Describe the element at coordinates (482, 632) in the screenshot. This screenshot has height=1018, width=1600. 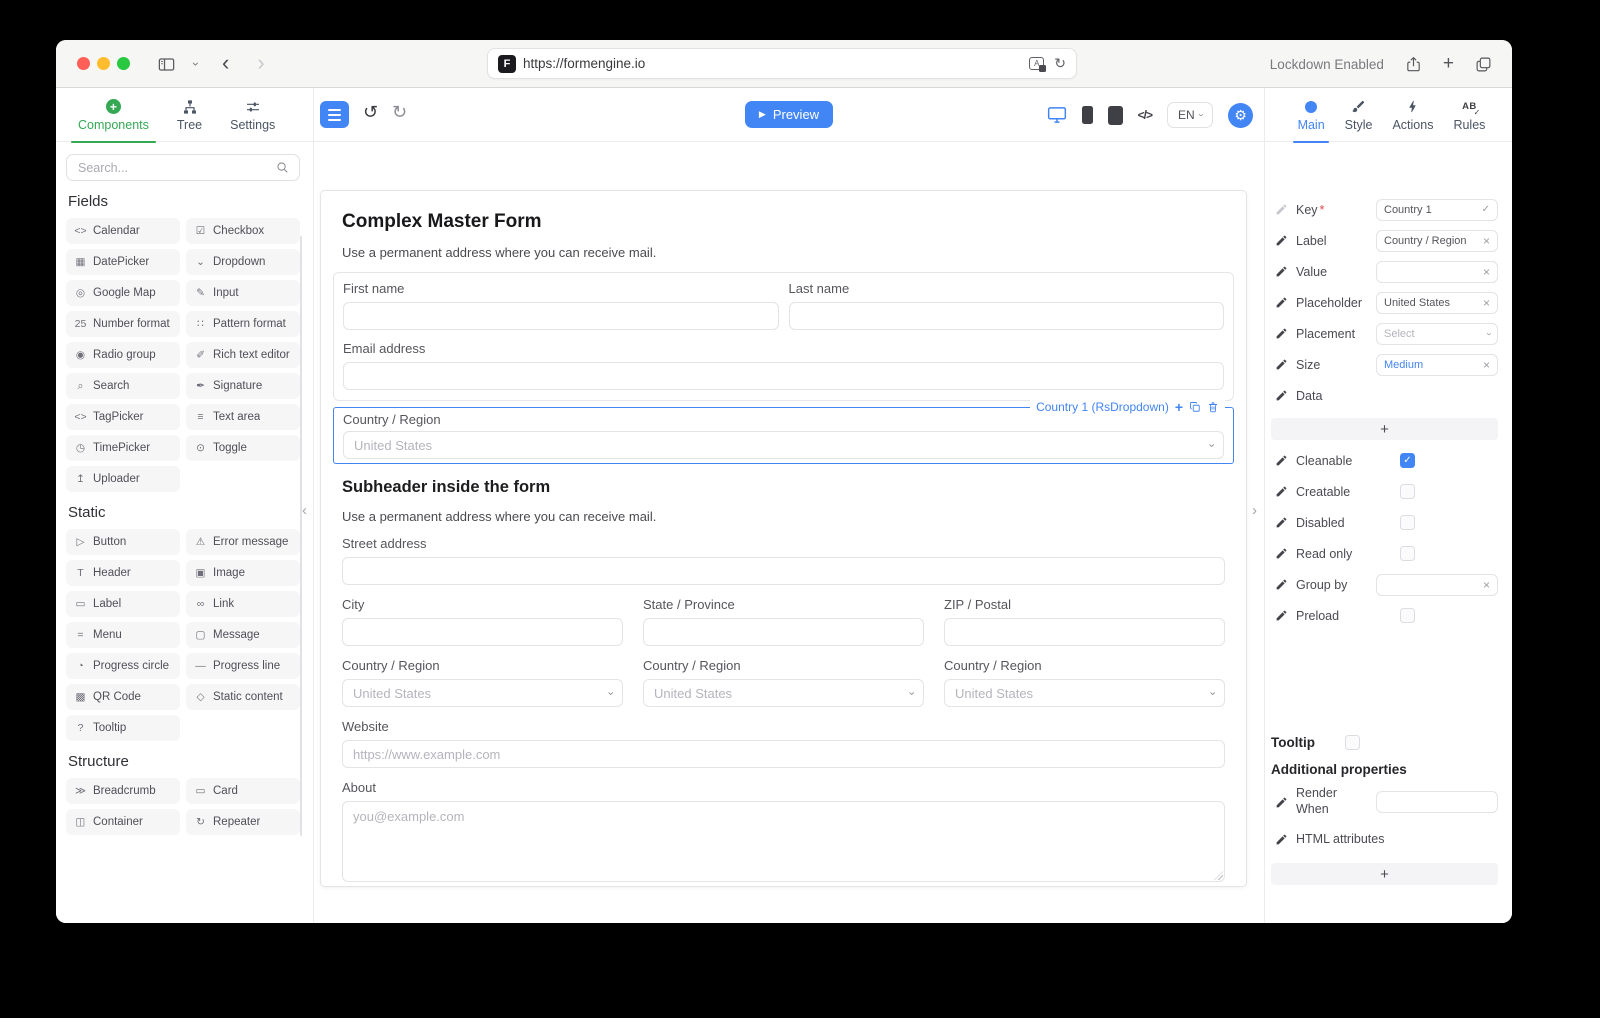
I see `city-input` at that location.